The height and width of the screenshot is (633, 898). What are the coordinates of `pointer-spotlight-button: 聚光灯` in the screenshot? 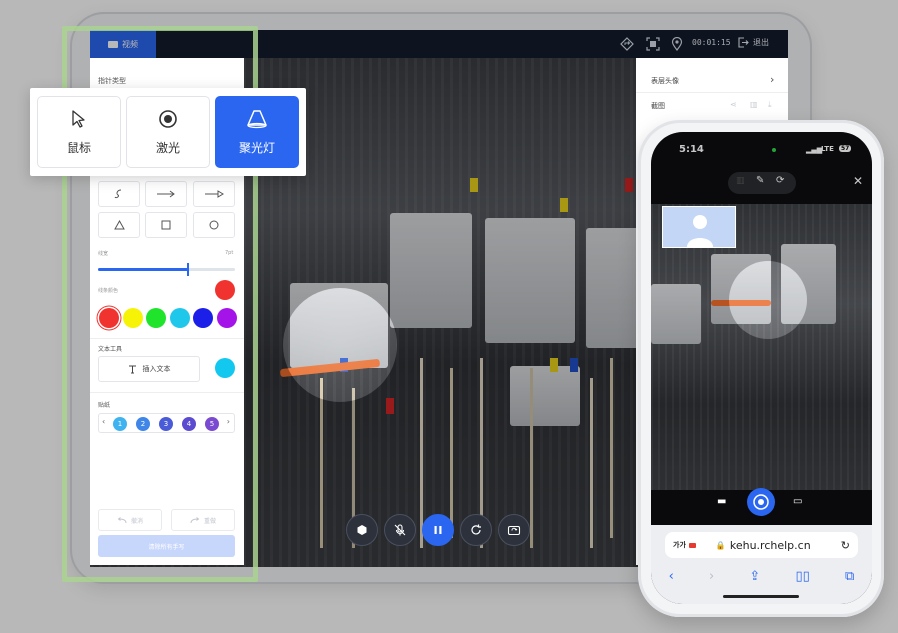 It's located at (257, 132).